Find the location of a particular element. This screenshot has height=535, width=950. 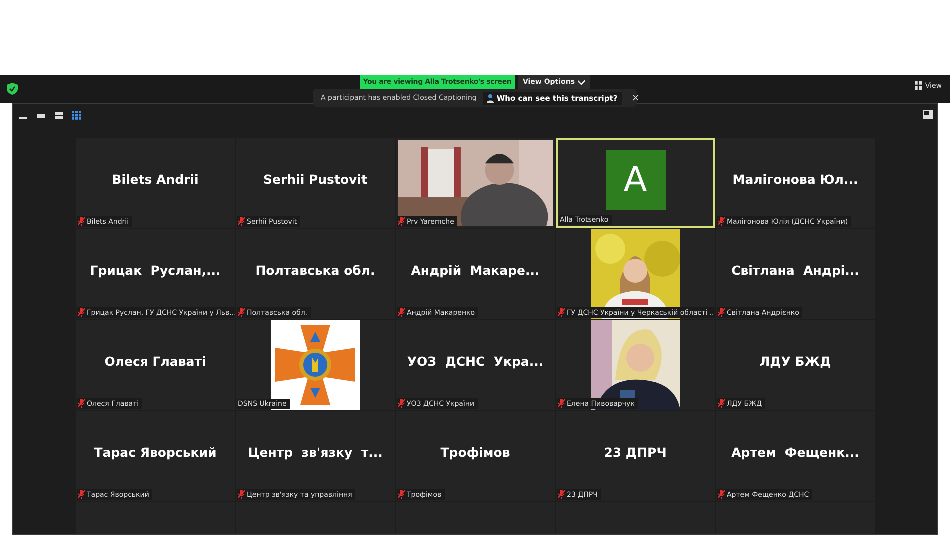

participant-name: ЛДУ БЖД is located at coordinates (796, 361).